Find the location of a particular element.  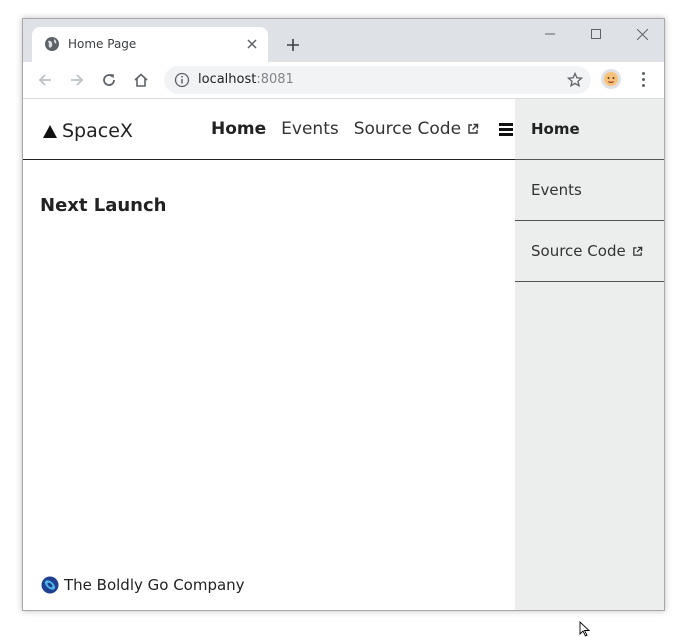

new-tab-button is located at coordinates (293, 45).